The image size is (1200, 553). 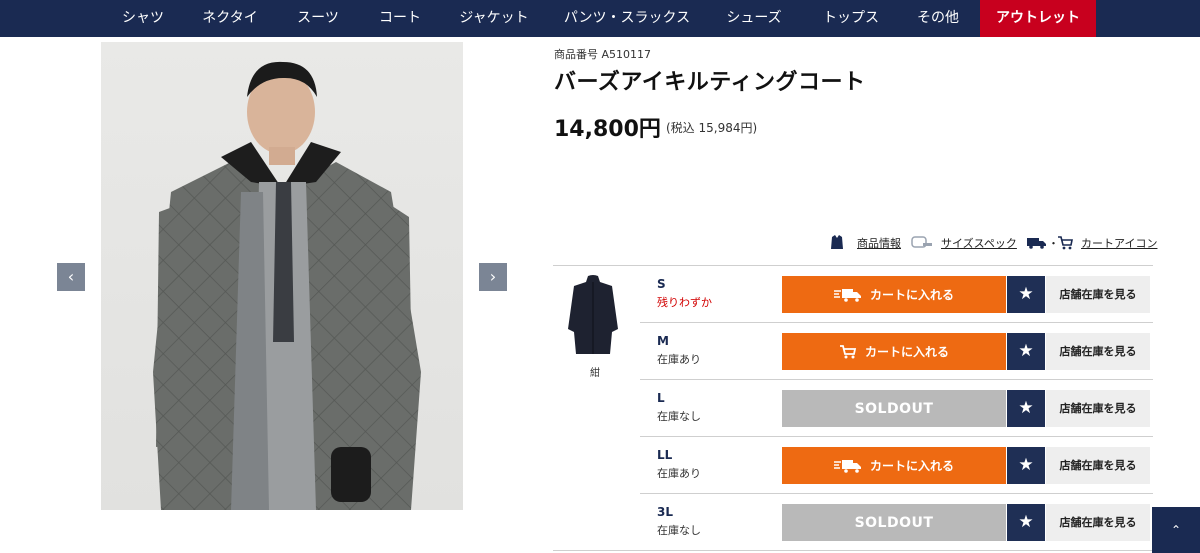 I want to click on product-title: バーズアイキルティングコート, so click(x=710, y=82).